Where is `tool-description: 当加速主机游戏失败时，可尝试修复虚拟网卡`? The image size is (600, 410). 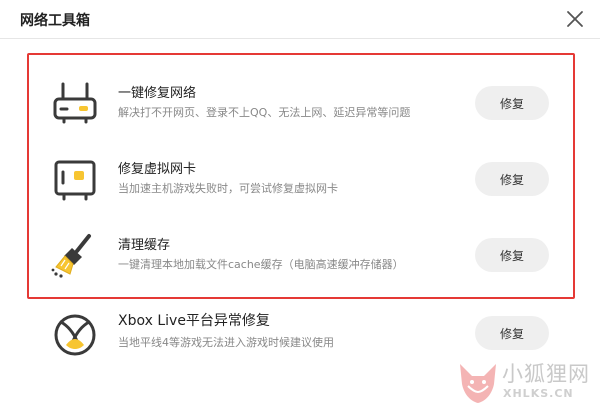
tool-description: 当加速主机游戏失败时，可尝试修复虚拟网卡 is located at coordinates (228, 188).